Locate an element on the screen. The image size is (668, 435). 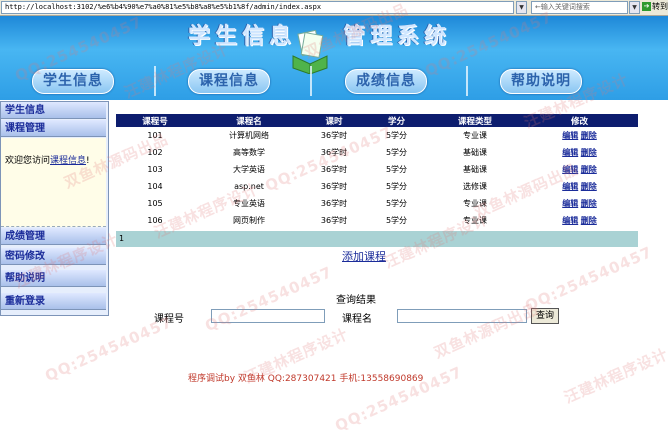
sidebar: 学生信息 课程管理 欢迎您访问课程信息! 成绩管理 密码修改 帮助说明 重新登录 is located at coordinates (54, 208).